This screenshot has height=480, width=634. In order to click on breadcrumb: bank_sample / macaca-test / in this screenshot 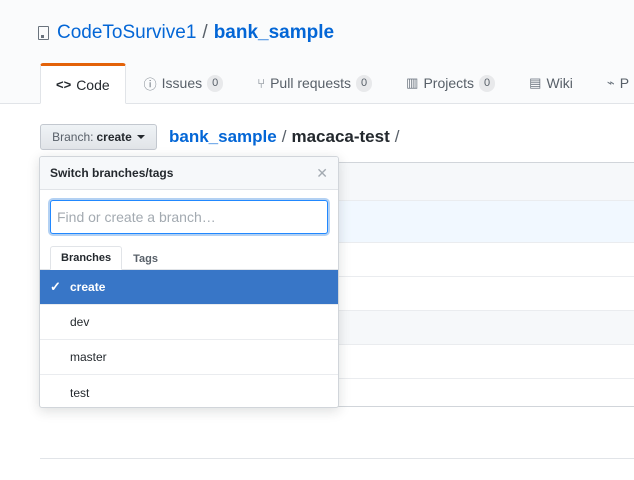, I will do `click(286, 137)`.